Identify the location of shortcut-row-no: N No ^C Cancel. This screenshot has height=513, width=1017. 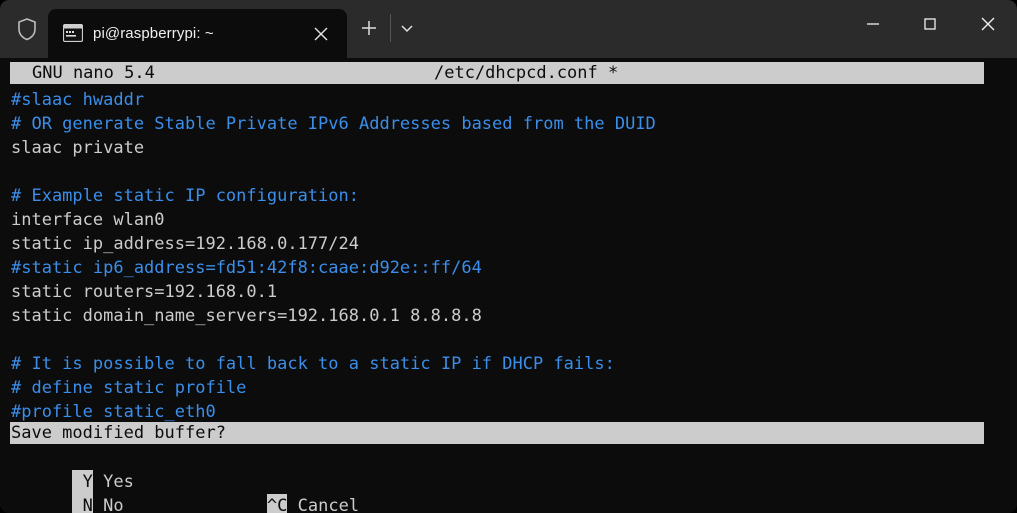
(185, 491).